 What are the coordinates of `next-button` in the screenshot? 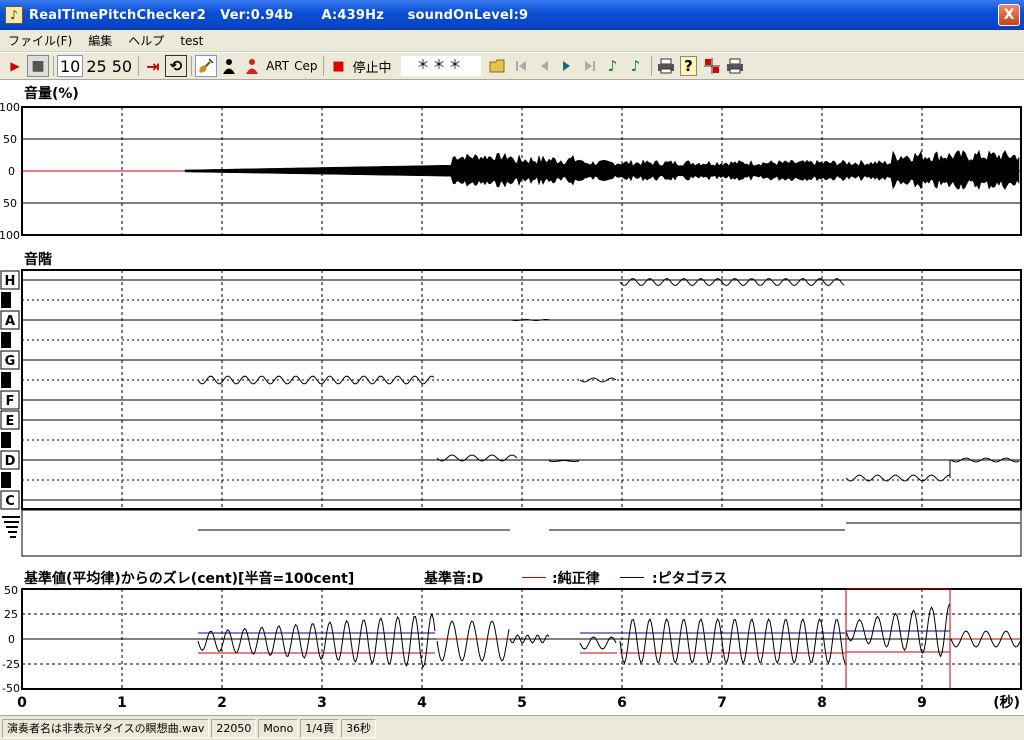 It's located at (567, 66).